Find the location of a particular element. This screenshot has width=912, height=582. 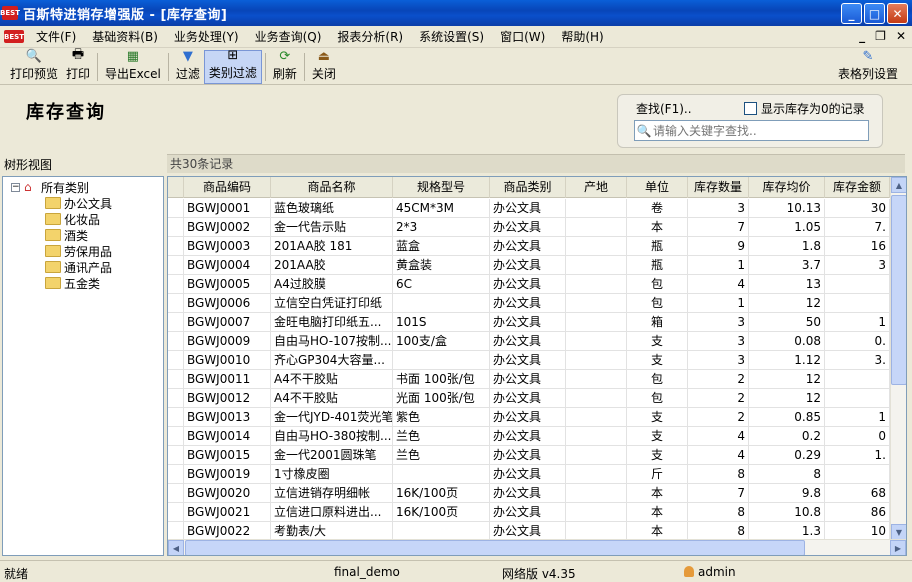

tree-node-category: 劳保用品 is located at coordinates (78, 251).